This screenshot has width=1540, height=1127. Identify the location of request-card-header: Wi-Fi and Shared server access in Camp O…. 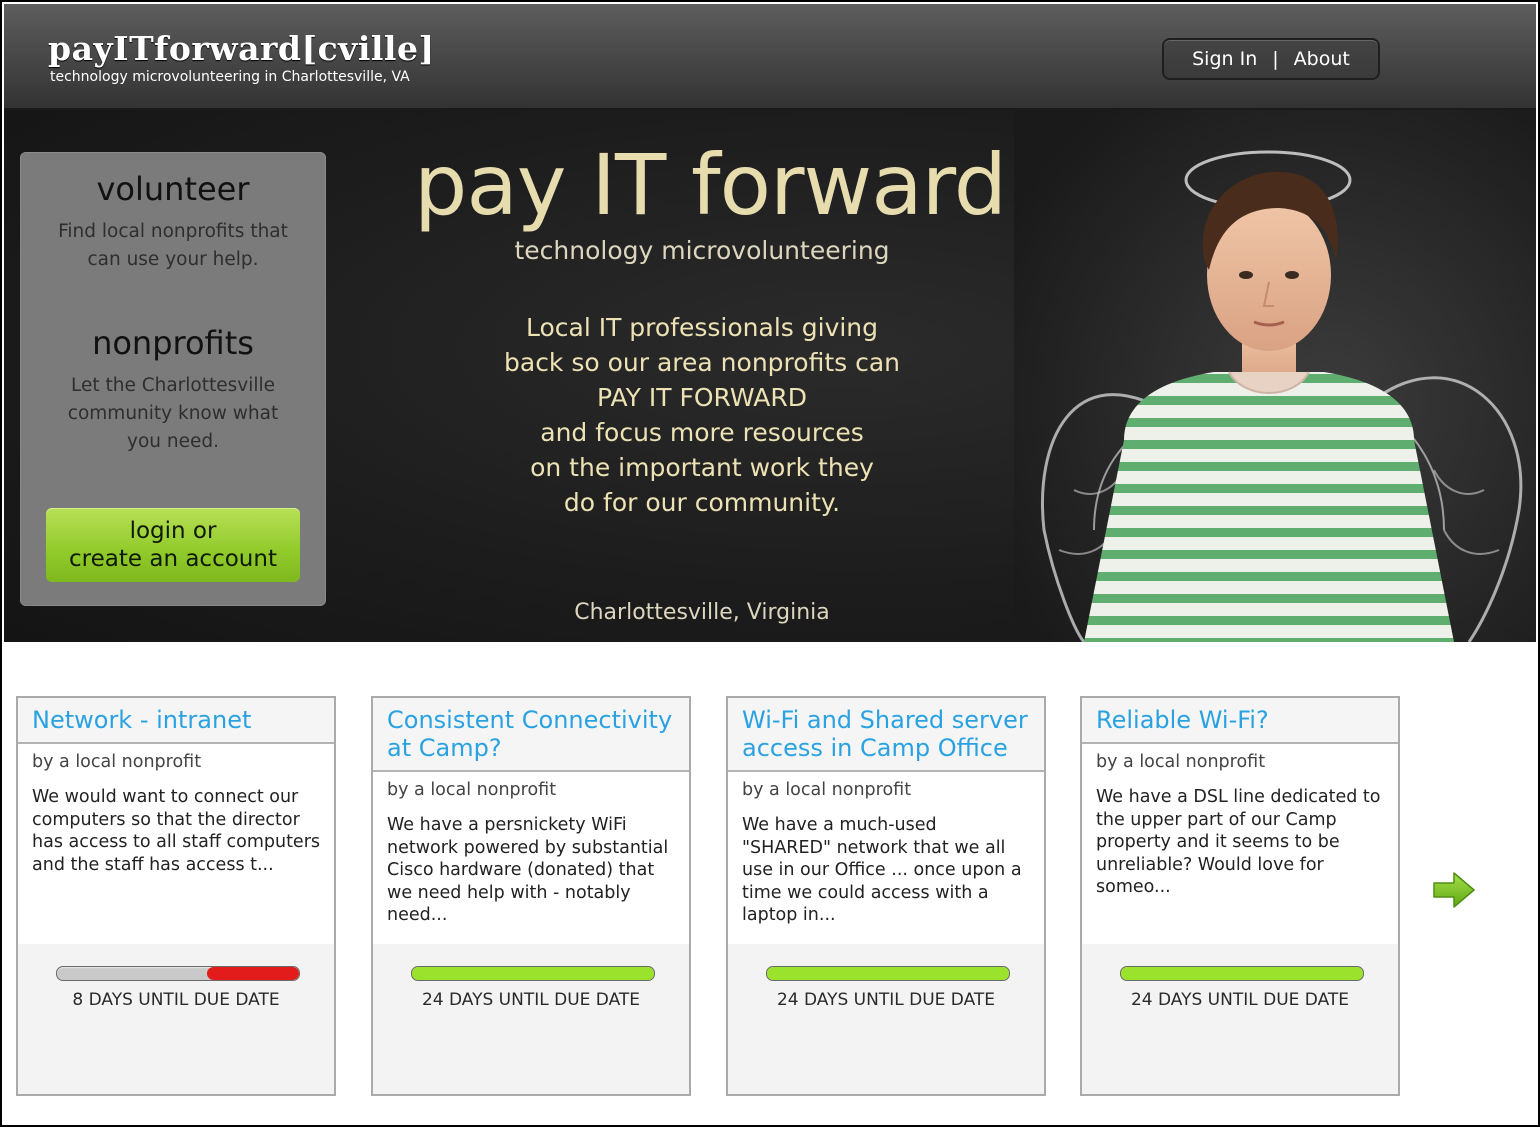
(886, 735).